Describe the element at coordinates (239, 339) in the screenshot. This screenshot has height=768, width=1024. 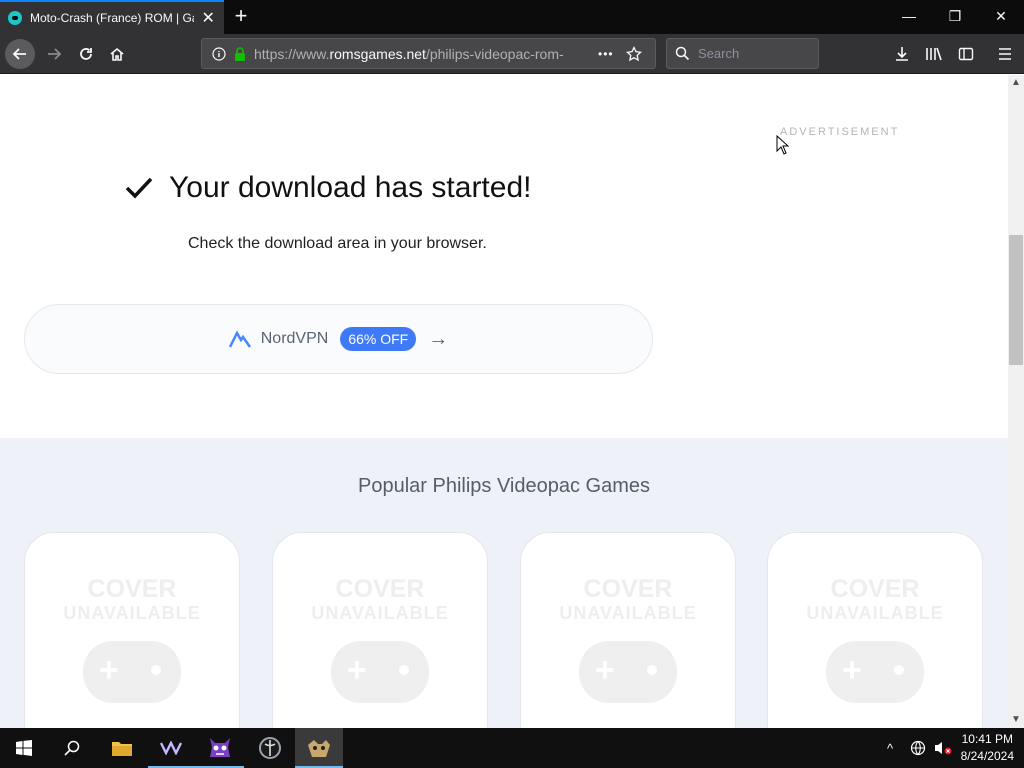
I see `nordvpn-logo-icon` at that location.